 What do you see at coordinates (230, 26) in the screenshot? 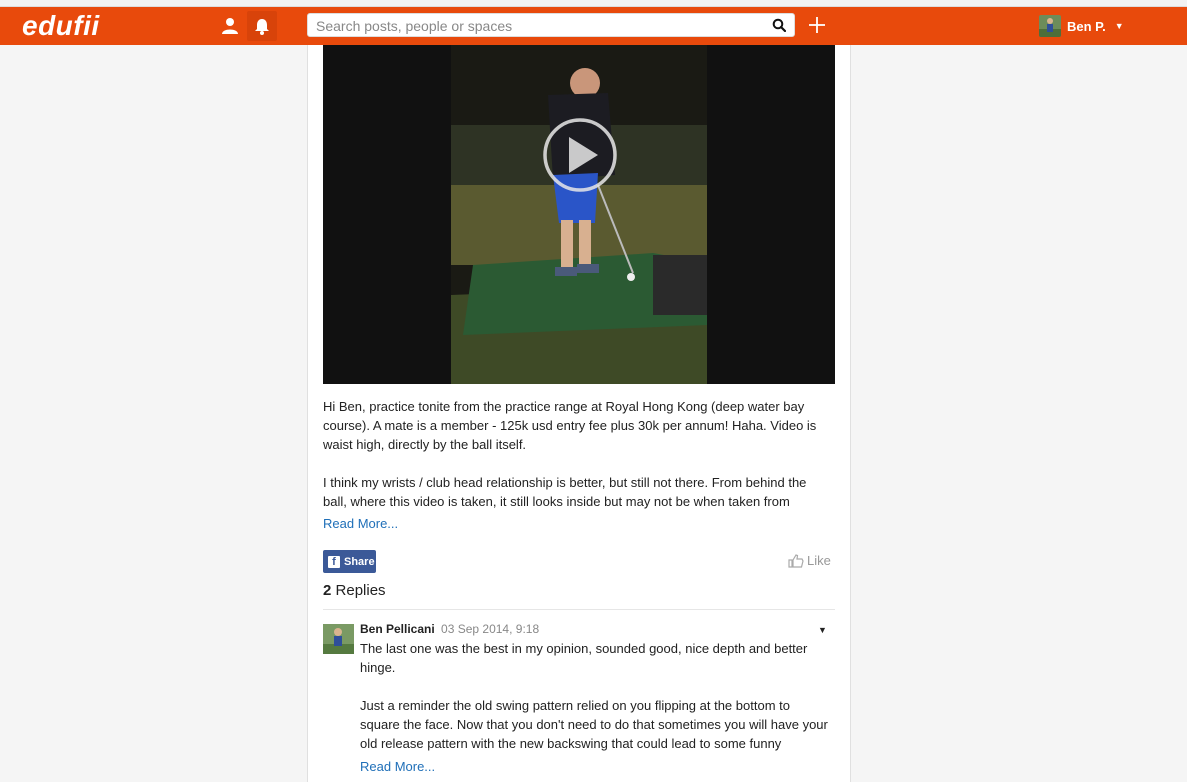
I see `user-icon` at bounding box center [230, 26].